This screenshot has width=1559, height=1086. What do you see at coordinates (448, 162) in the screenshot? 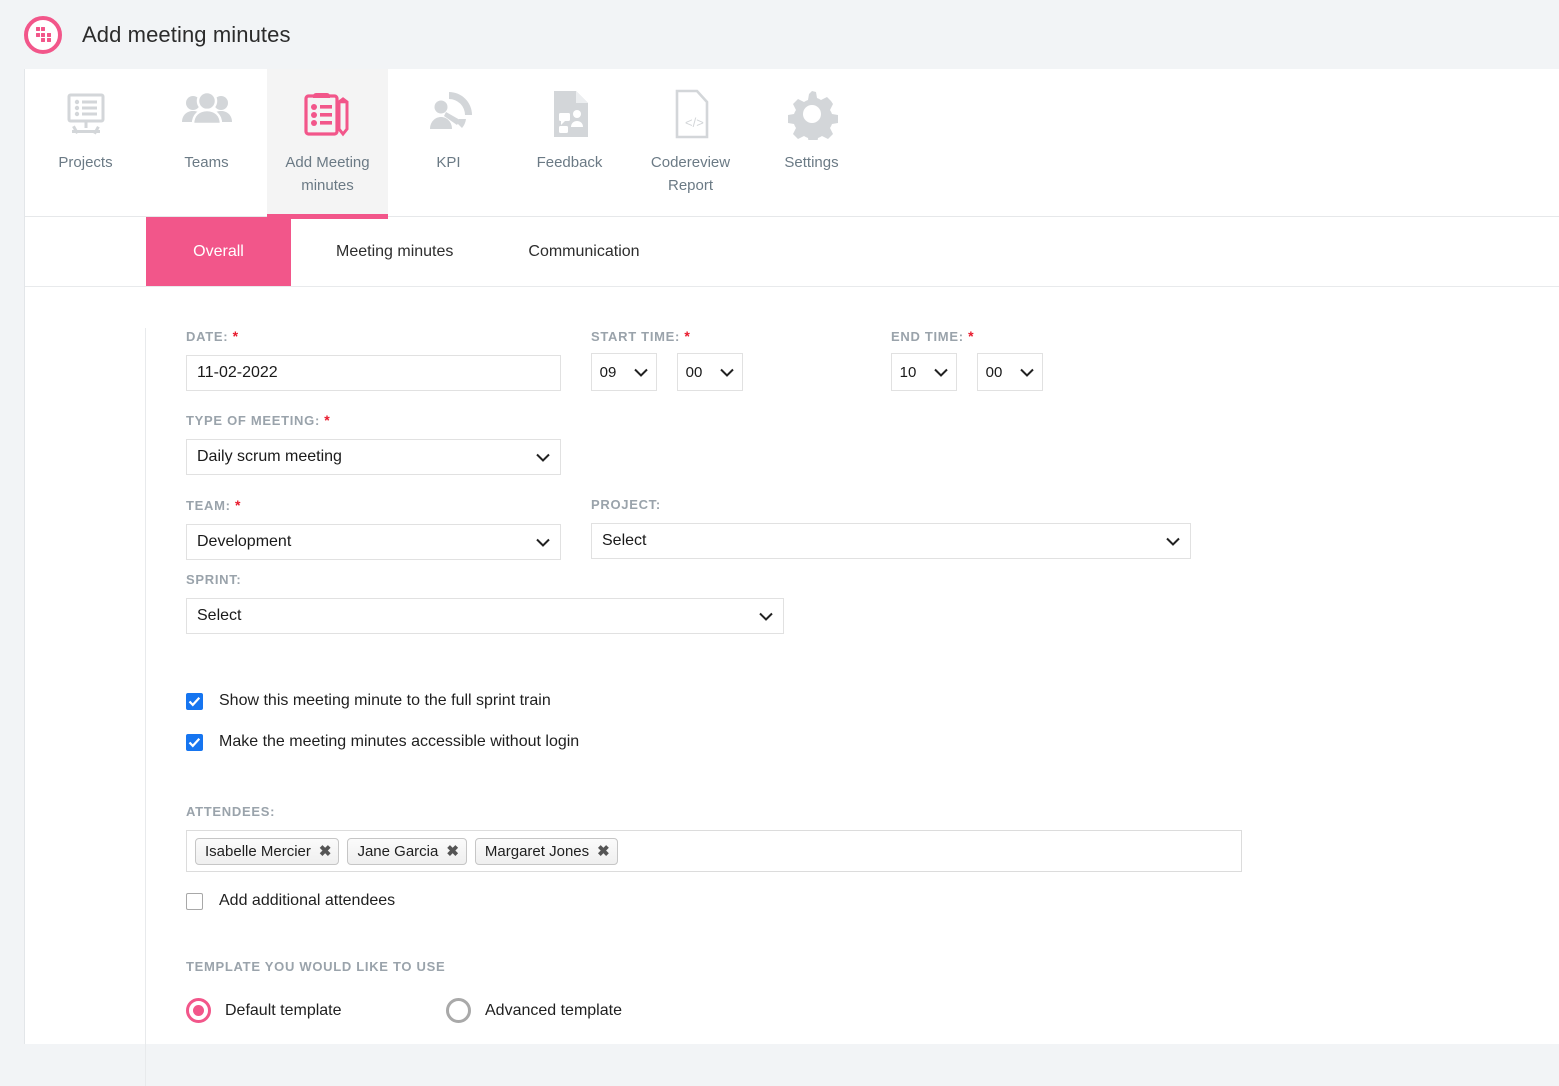
I see `nav-item-label: KPI` at bounding box center [448, 162].